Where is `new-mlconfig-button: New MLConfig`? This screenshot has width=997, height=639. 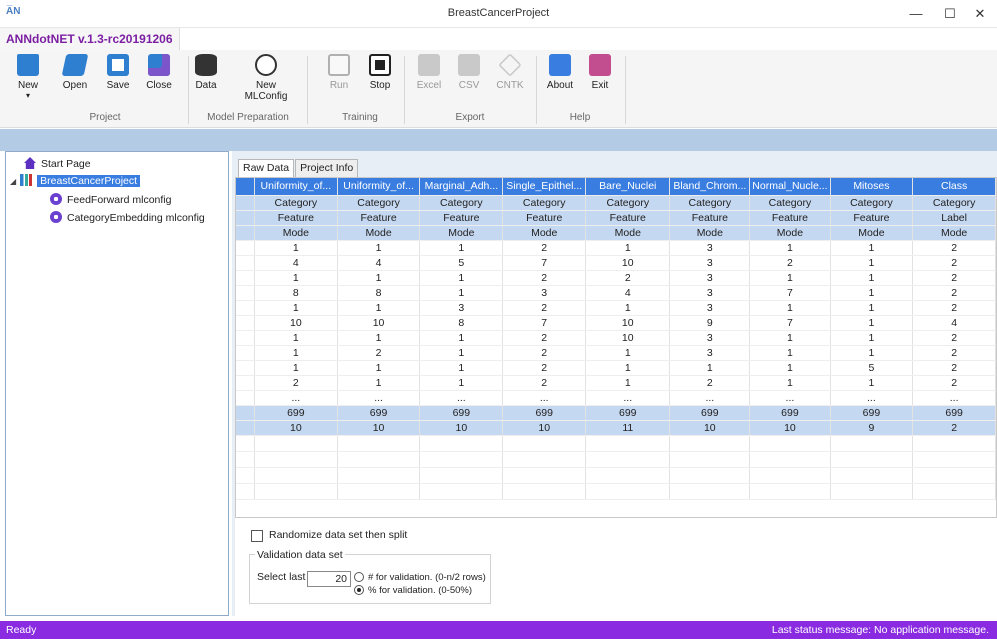
new-mlconfig-button: New MLConfig is located at coordinates (266, 78).